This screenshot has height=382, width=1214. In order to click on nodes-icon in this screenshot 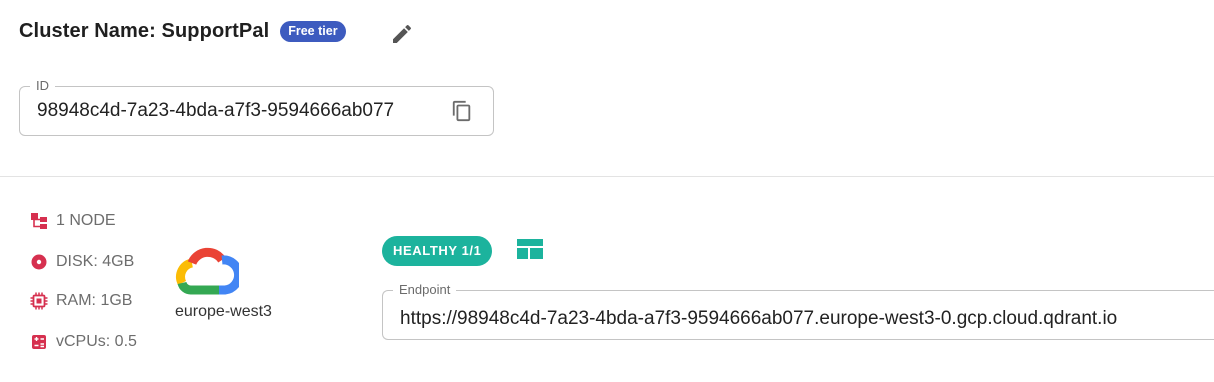, I will do `click(39, 221)`.